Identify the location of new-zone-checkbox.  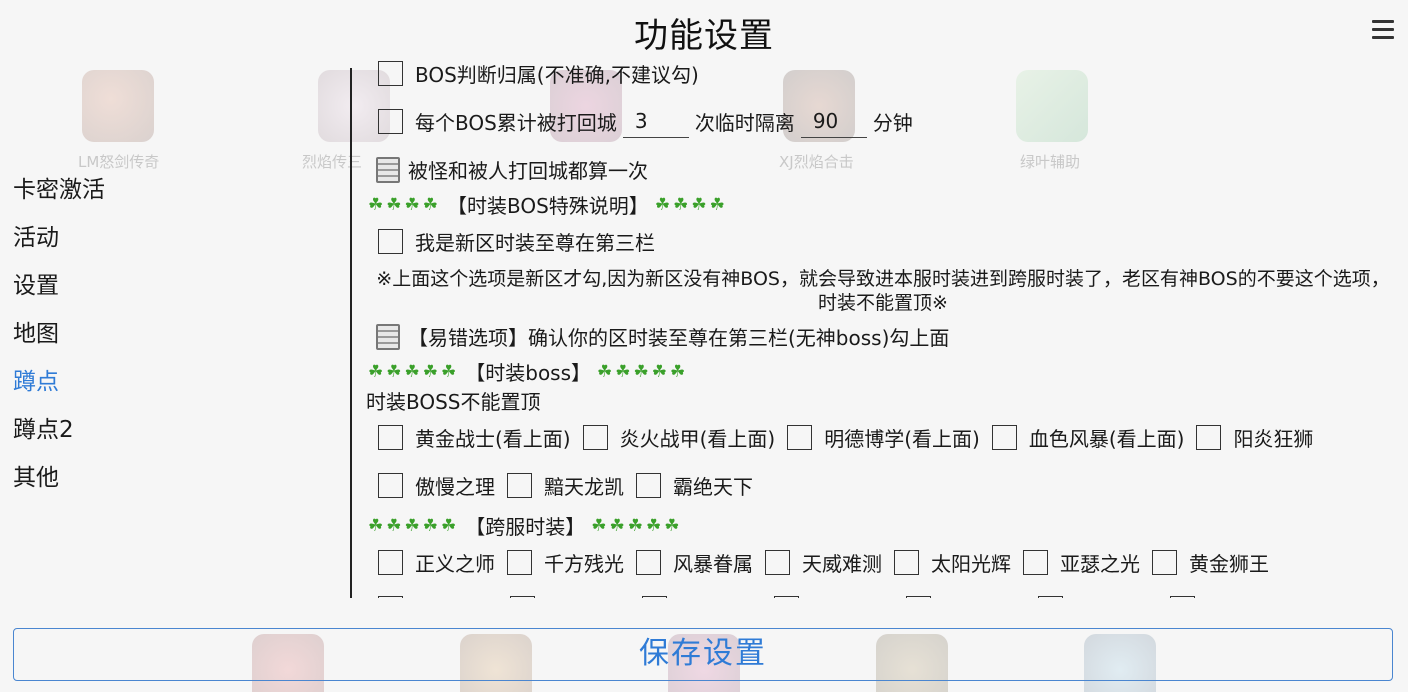
(390, 241).